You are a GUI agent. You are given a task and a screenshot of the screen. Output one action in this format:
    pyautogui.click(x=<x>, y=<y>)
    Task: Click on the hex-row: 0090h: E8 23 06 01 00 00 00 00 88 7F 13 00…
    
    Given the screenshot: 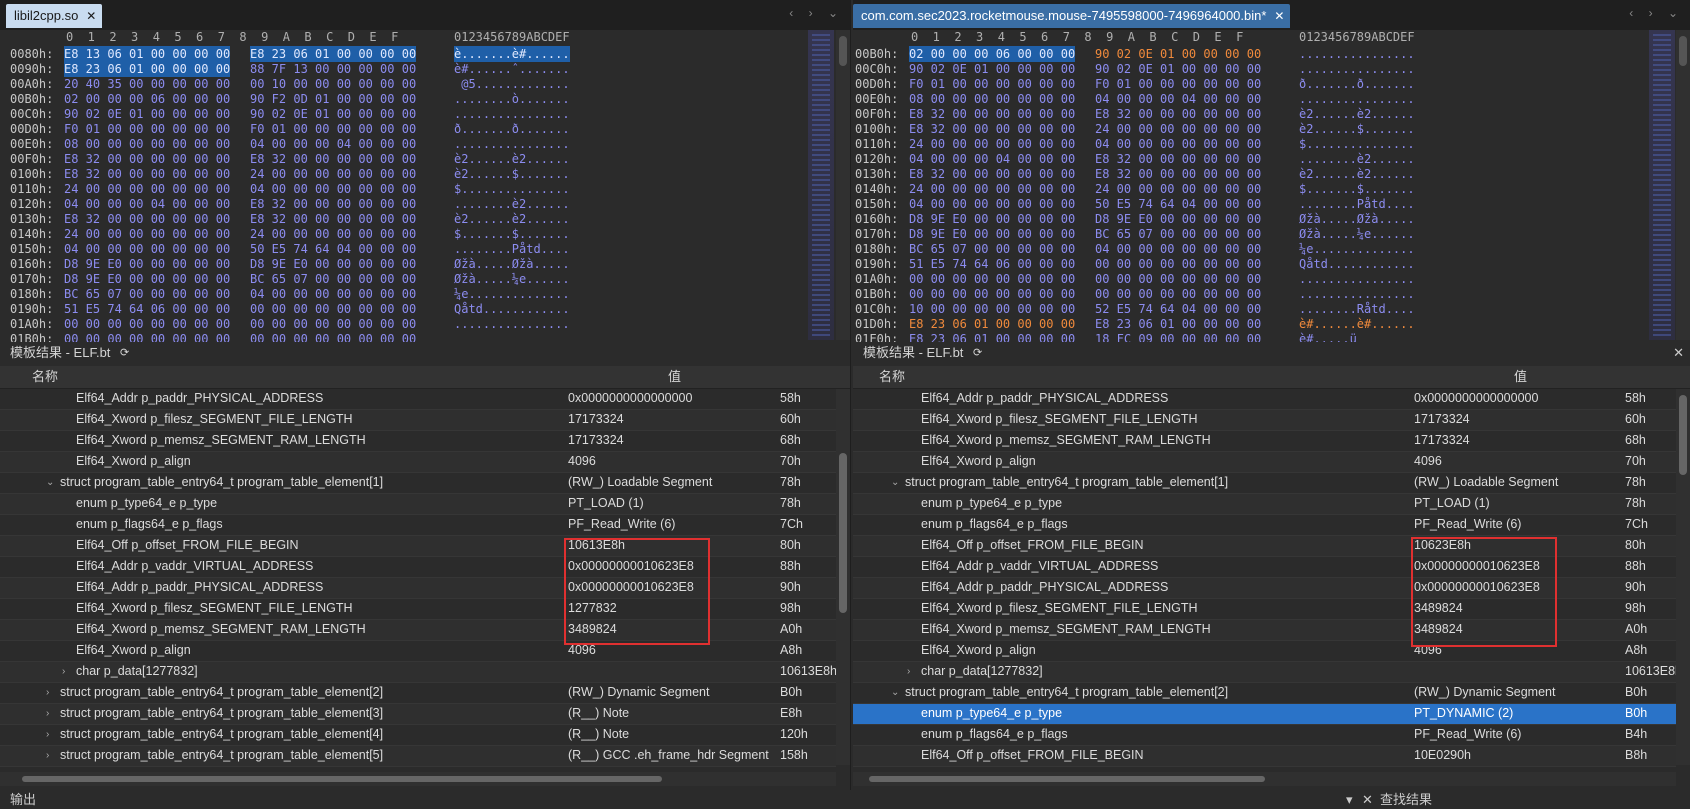 What is the action you would take?
    pyautogui.click(x=425, y=69)
    